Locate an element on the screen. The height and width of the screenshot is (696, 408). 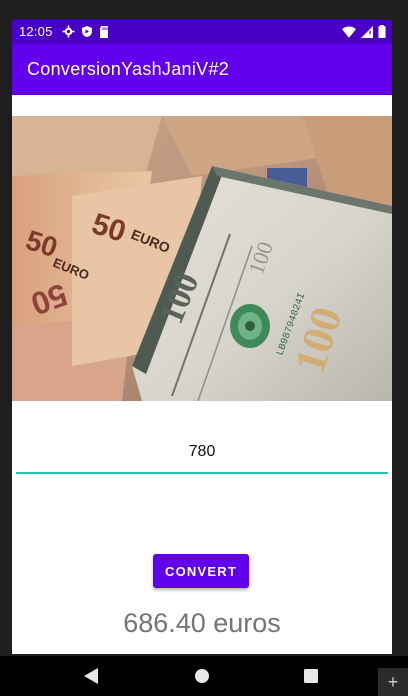
home-button is located at coordinates (202, 676).